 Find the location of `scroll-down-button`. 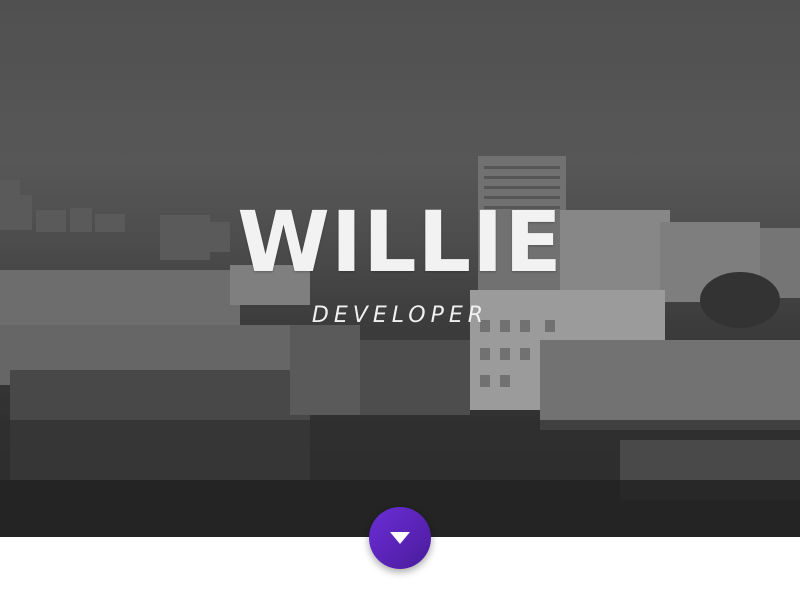

scroll-down-button is located at coordinates (400, 538).